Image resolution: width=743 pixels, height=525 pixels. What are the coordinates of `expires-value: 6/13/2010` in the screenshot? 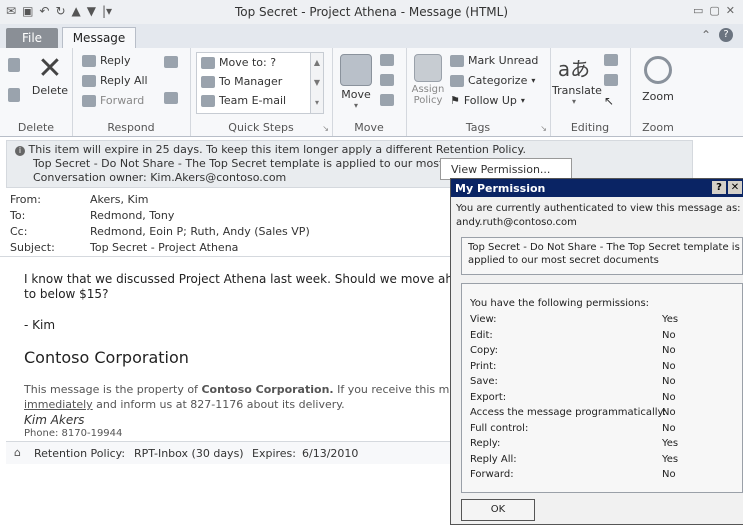 It's located at (330, 453).